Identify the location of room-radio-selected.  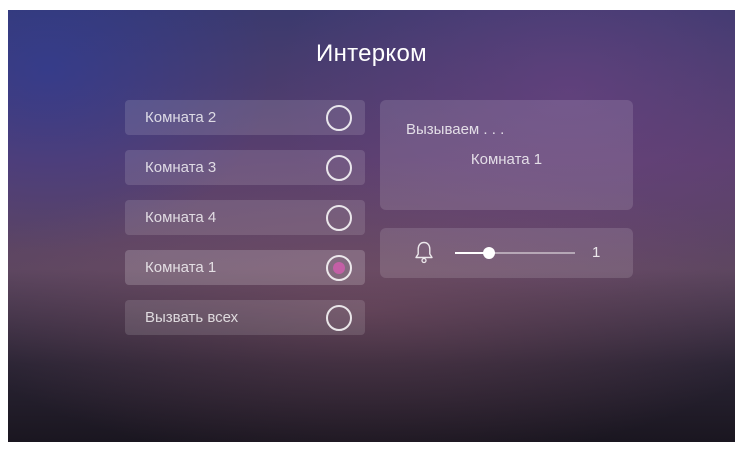
(339, 268).